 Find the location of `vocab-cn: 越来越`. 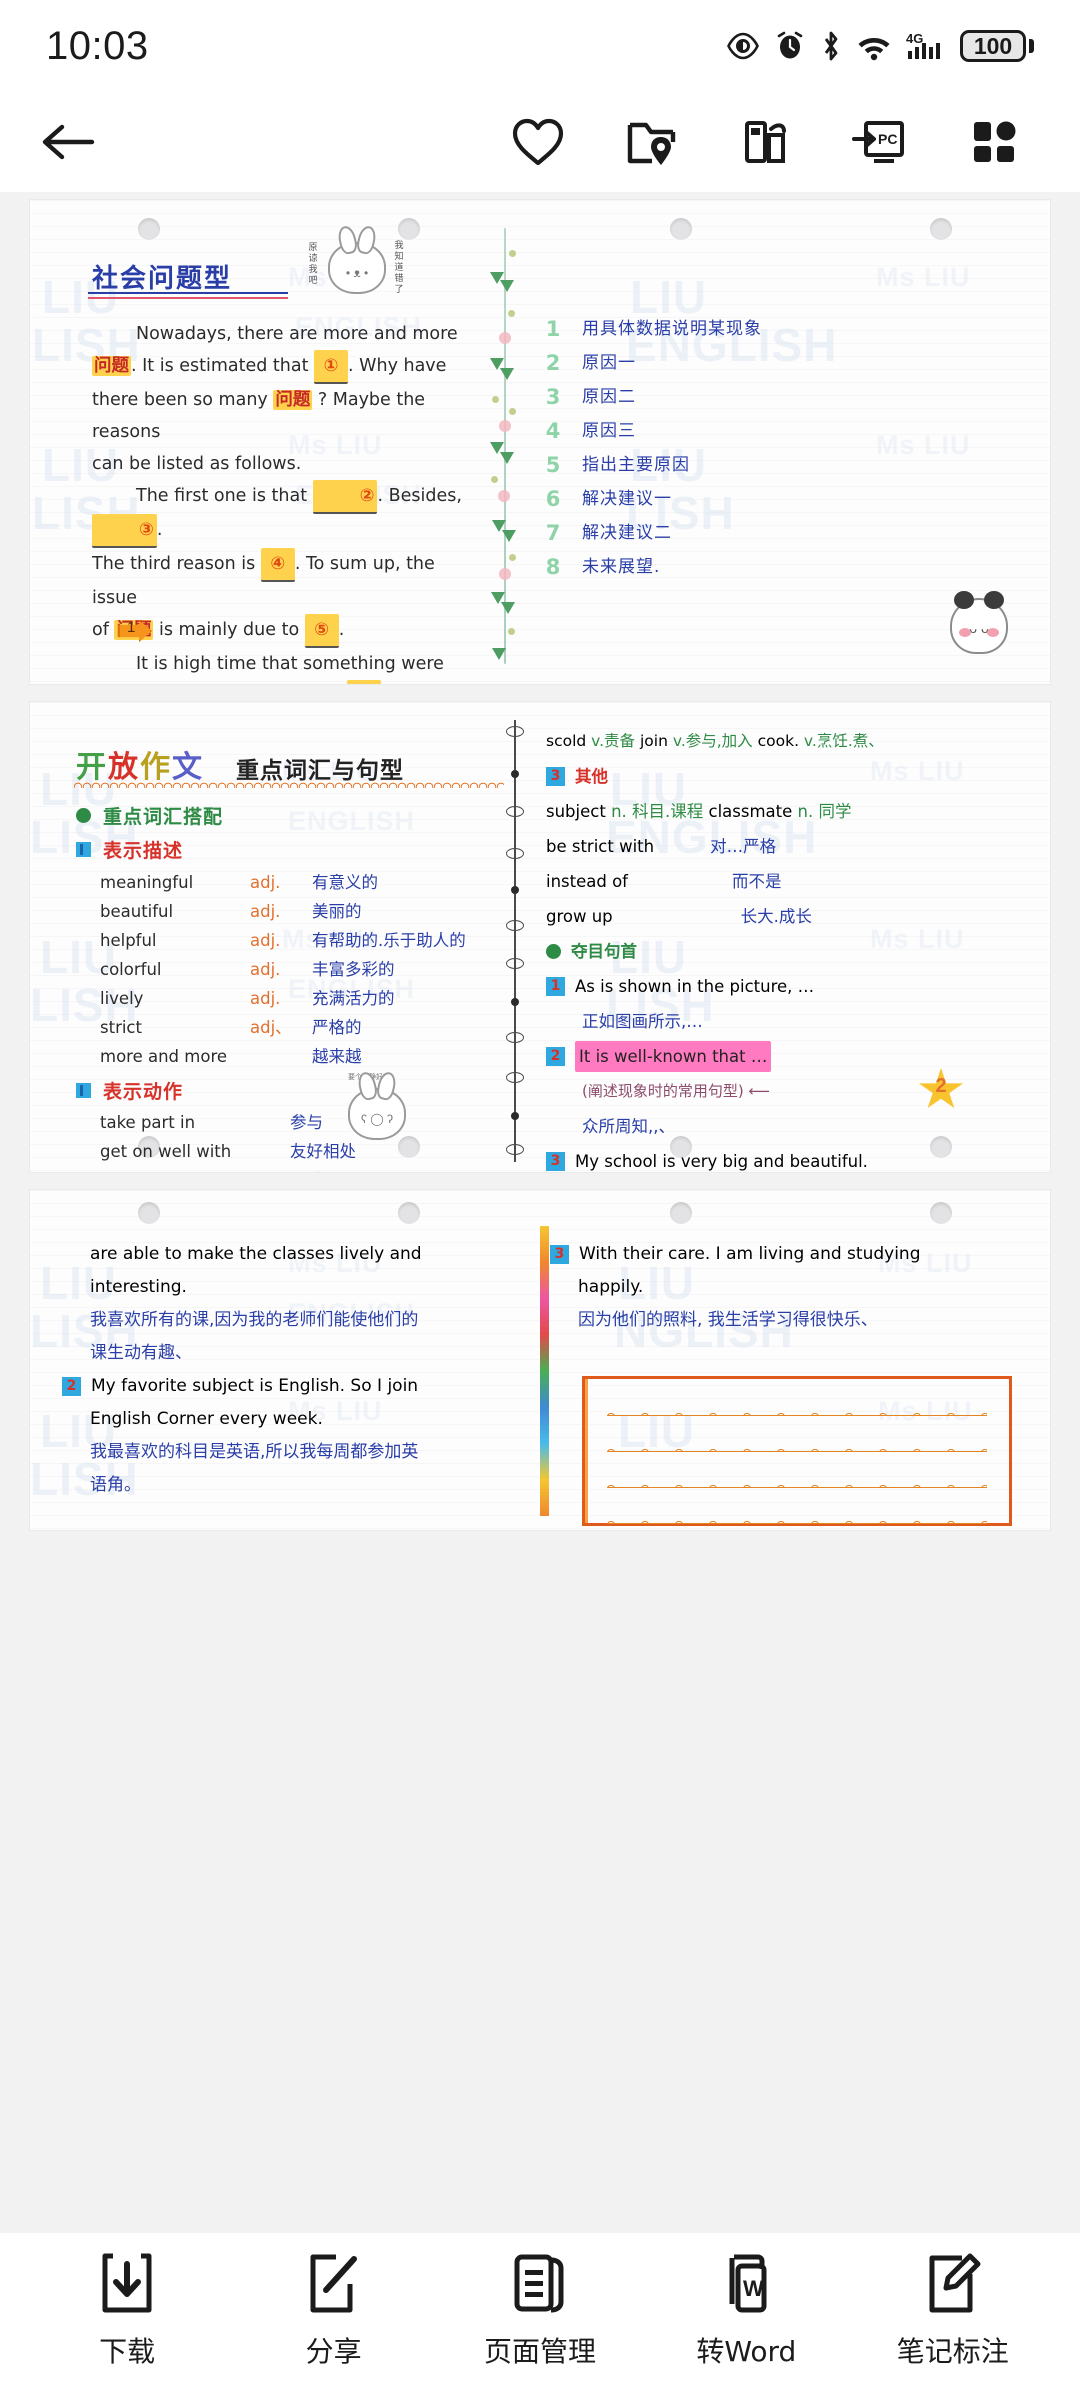

vocab-cn: 越来越 is located at coordinates (337, 1056).